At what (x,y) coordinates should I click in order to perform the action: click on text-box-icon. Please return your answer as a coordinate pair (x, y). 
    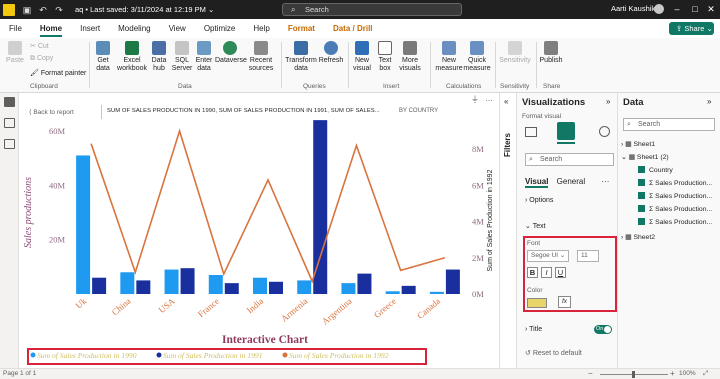
    Looking at the image, I should click on (385, 48).